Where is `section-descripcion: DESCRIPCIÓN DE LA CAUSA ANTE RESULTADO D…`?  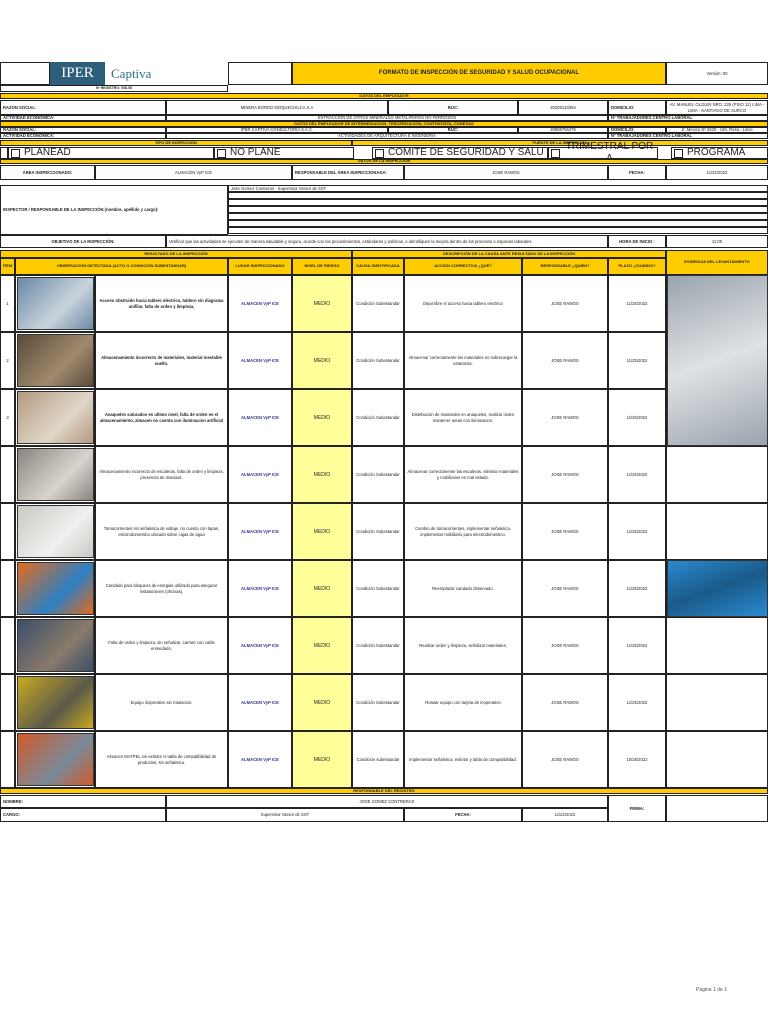 section-descripcion: DESCRIPCIÓN DE LA CAUSA ANTE RESULTADO D… is located at coordinates (509, 254).